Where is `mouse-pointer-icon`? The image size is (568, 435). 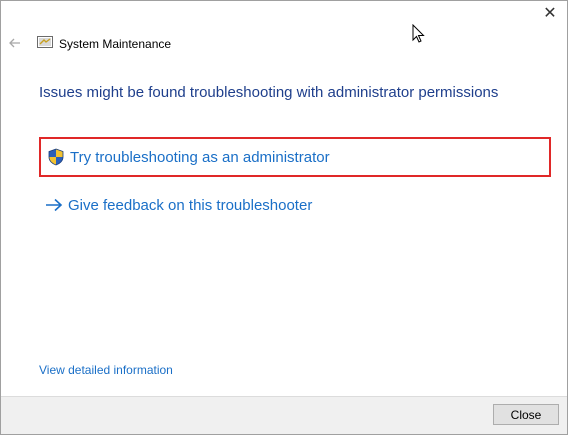
mouse-pointer-icon is located at coordinates (419, 33).